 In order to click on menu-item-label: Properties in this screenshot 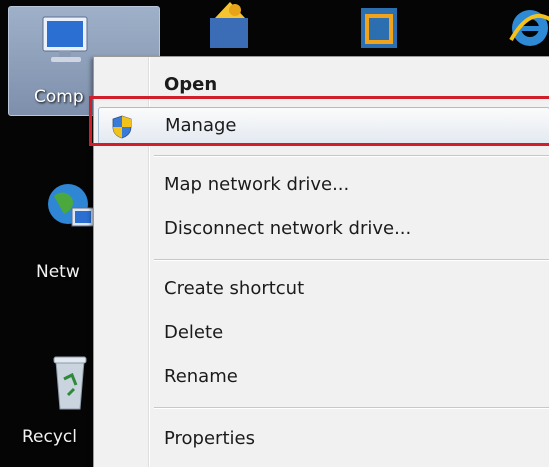, I will do `click(209, 438)`.